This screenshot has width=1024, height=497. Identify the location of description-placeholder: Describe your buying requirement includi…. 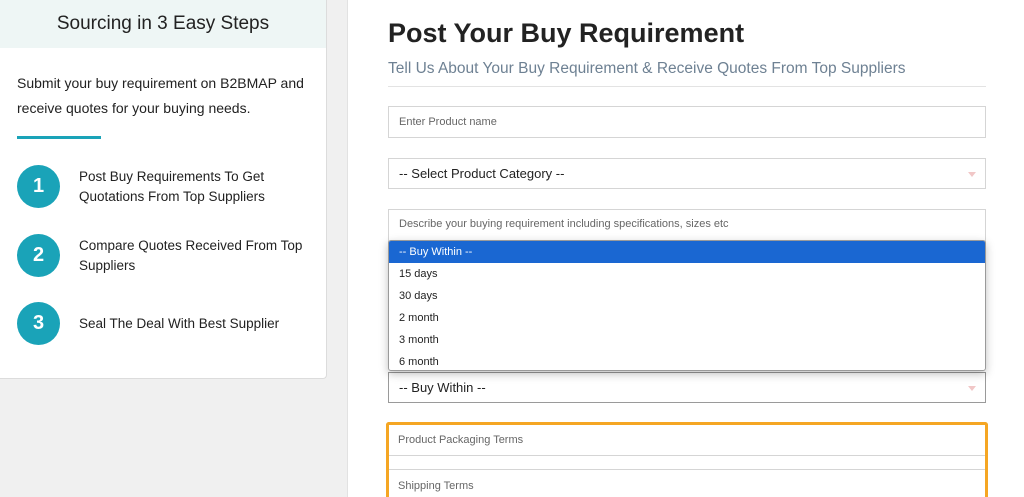
(564, 224).